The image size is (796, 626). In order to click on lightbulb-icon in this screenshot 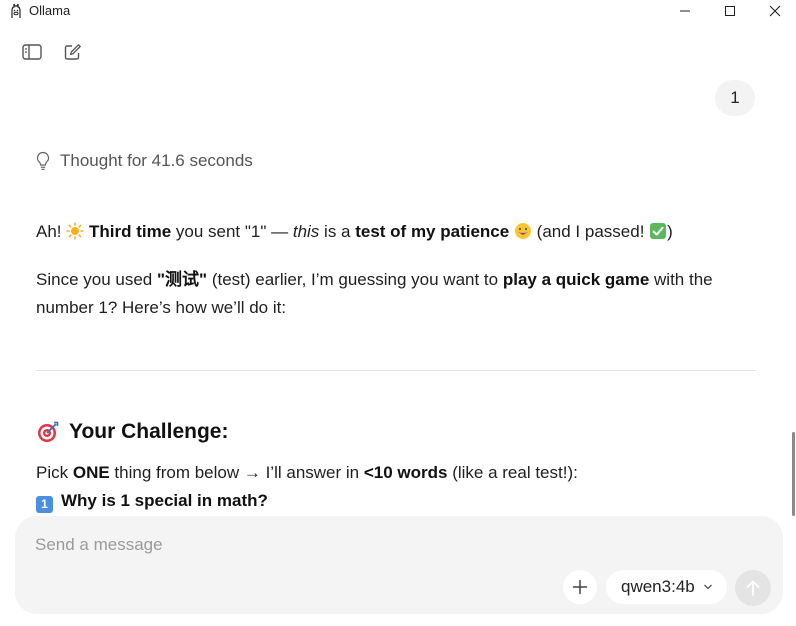, I will do `click(43, 161)`.